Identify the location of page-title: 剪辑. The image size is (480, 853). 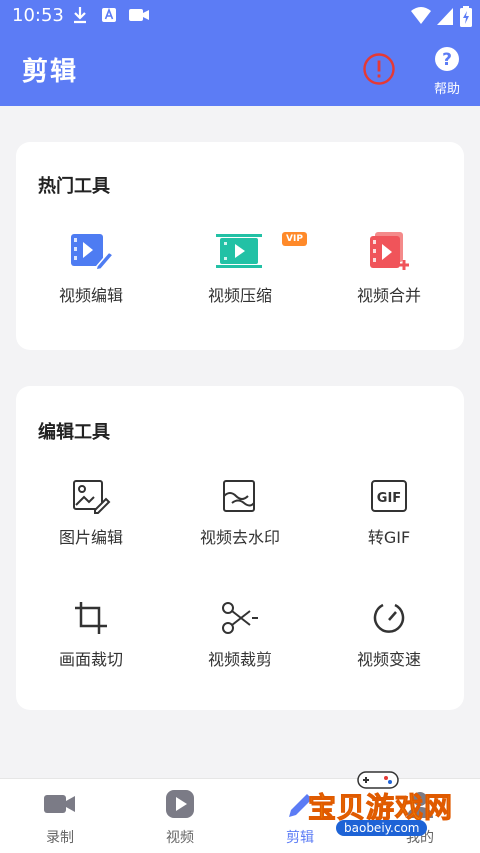
(50, 72).